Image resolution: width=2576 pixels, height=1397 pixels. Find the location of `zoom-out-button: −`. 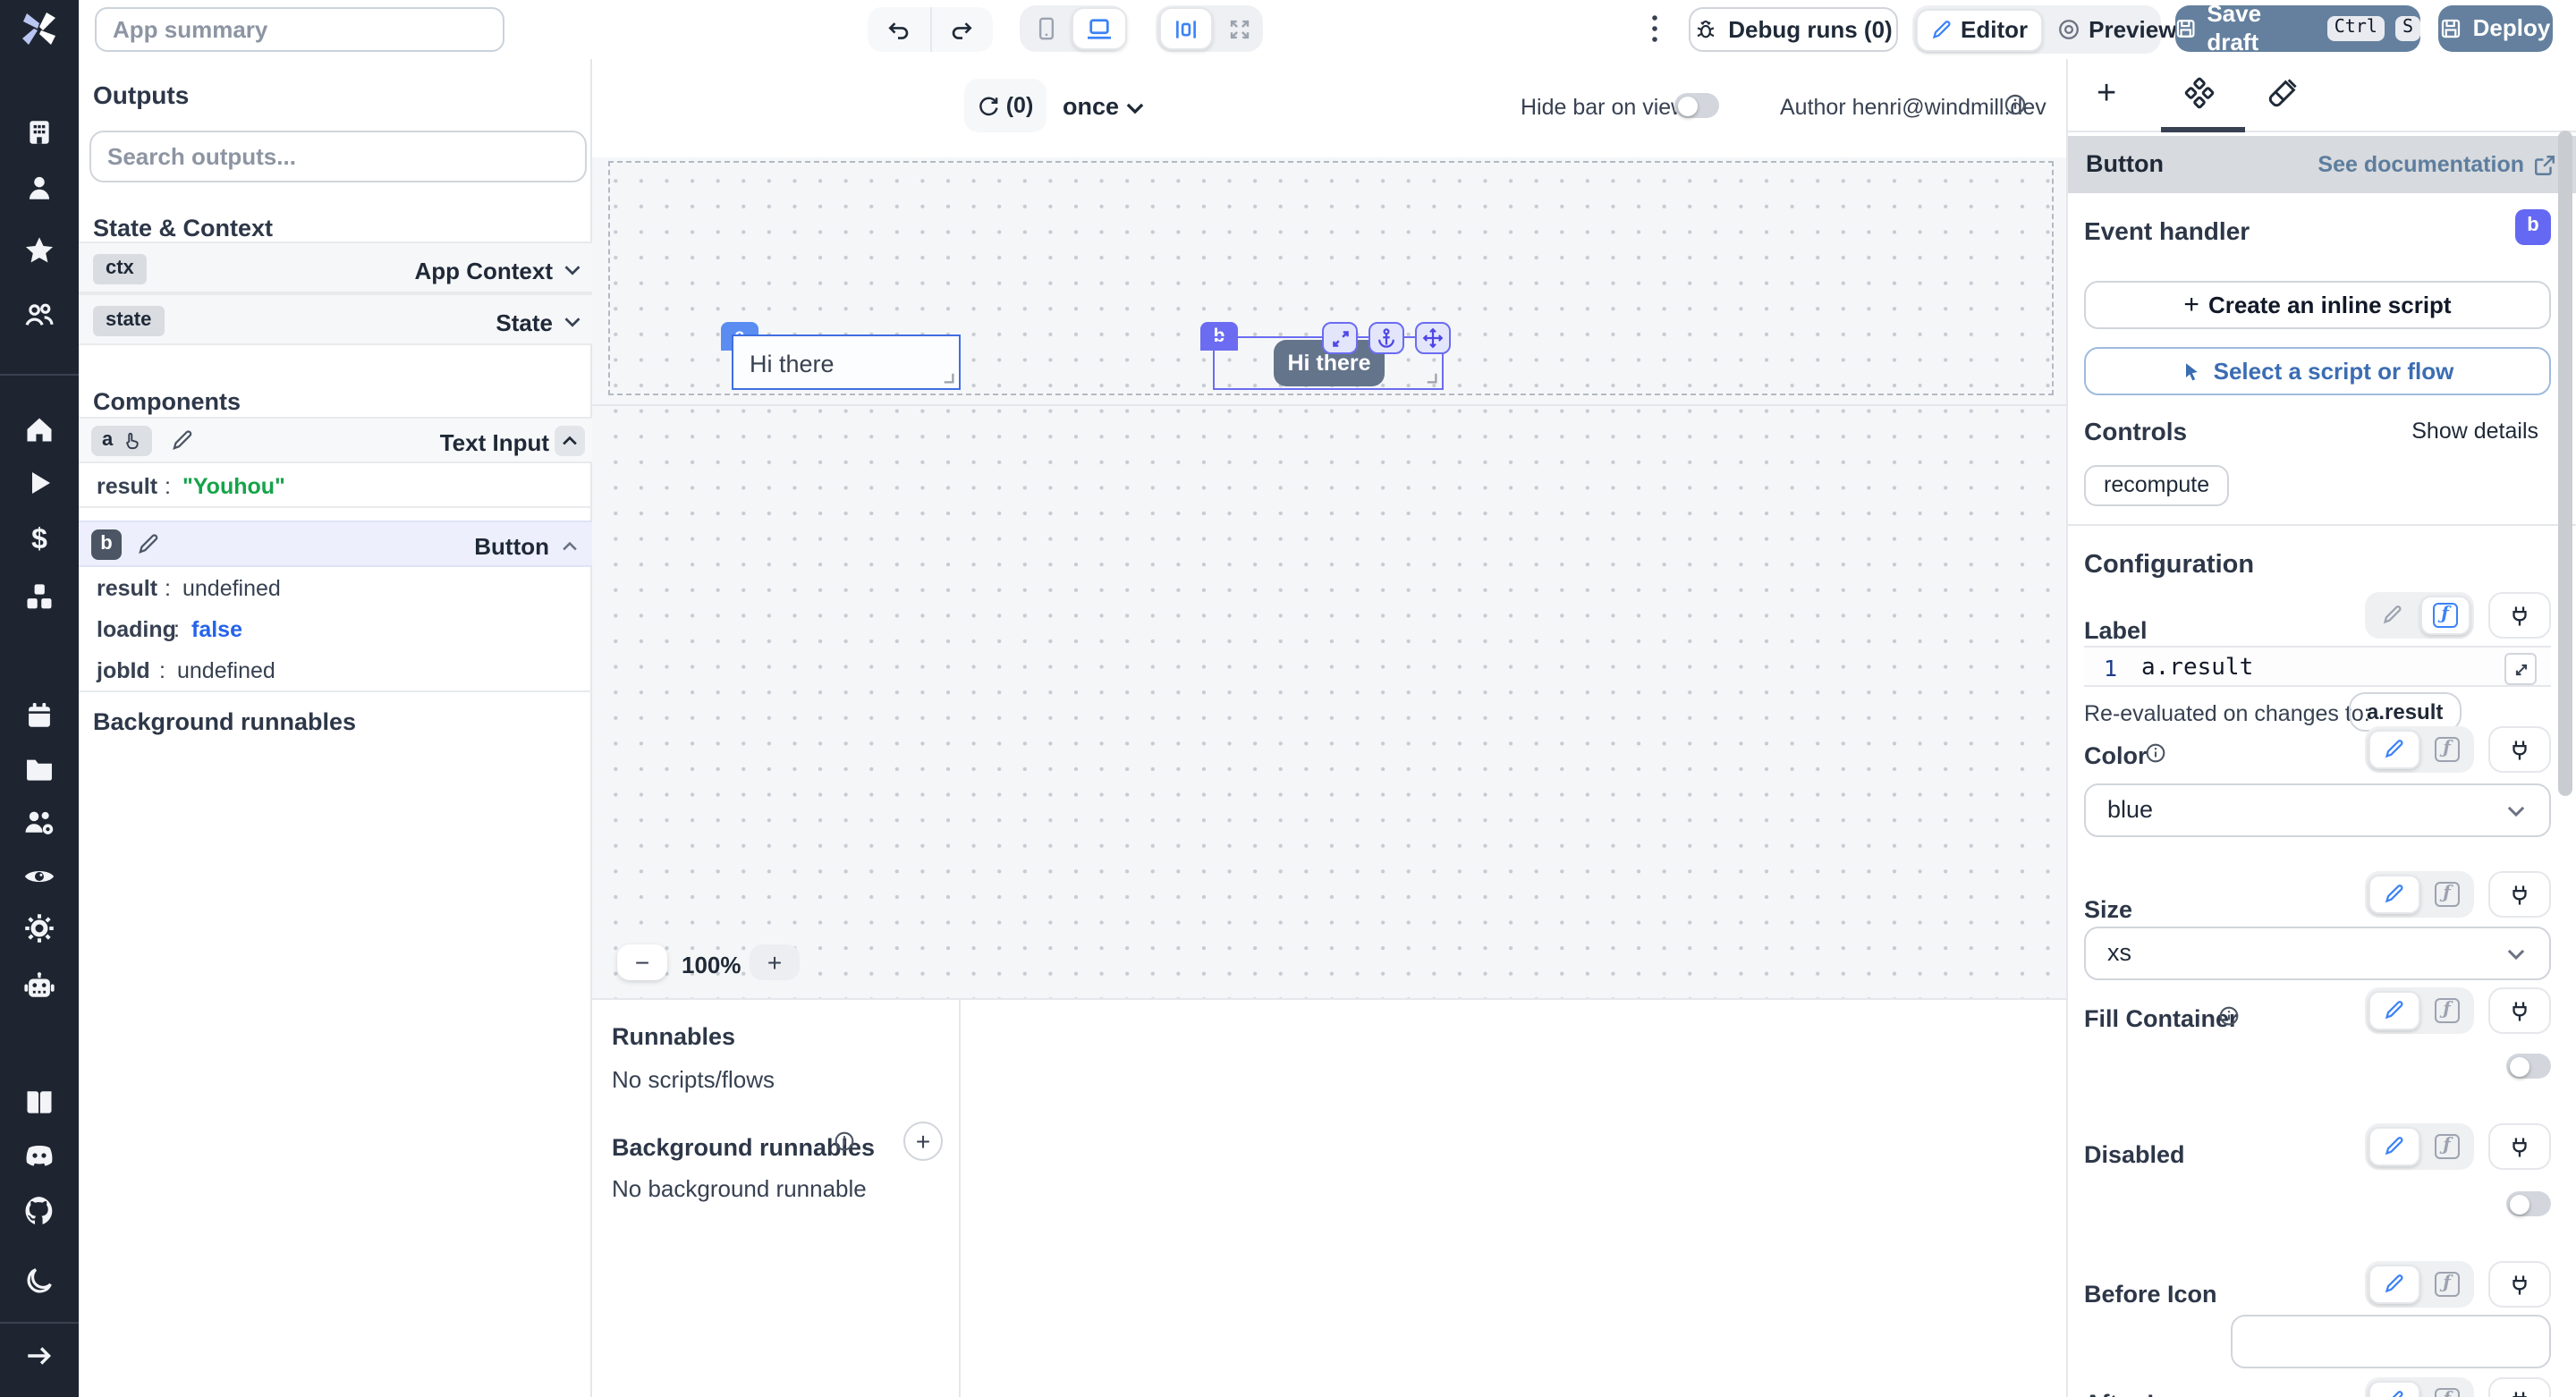

zoom-out-button: − is located at coordinates (642, 962).